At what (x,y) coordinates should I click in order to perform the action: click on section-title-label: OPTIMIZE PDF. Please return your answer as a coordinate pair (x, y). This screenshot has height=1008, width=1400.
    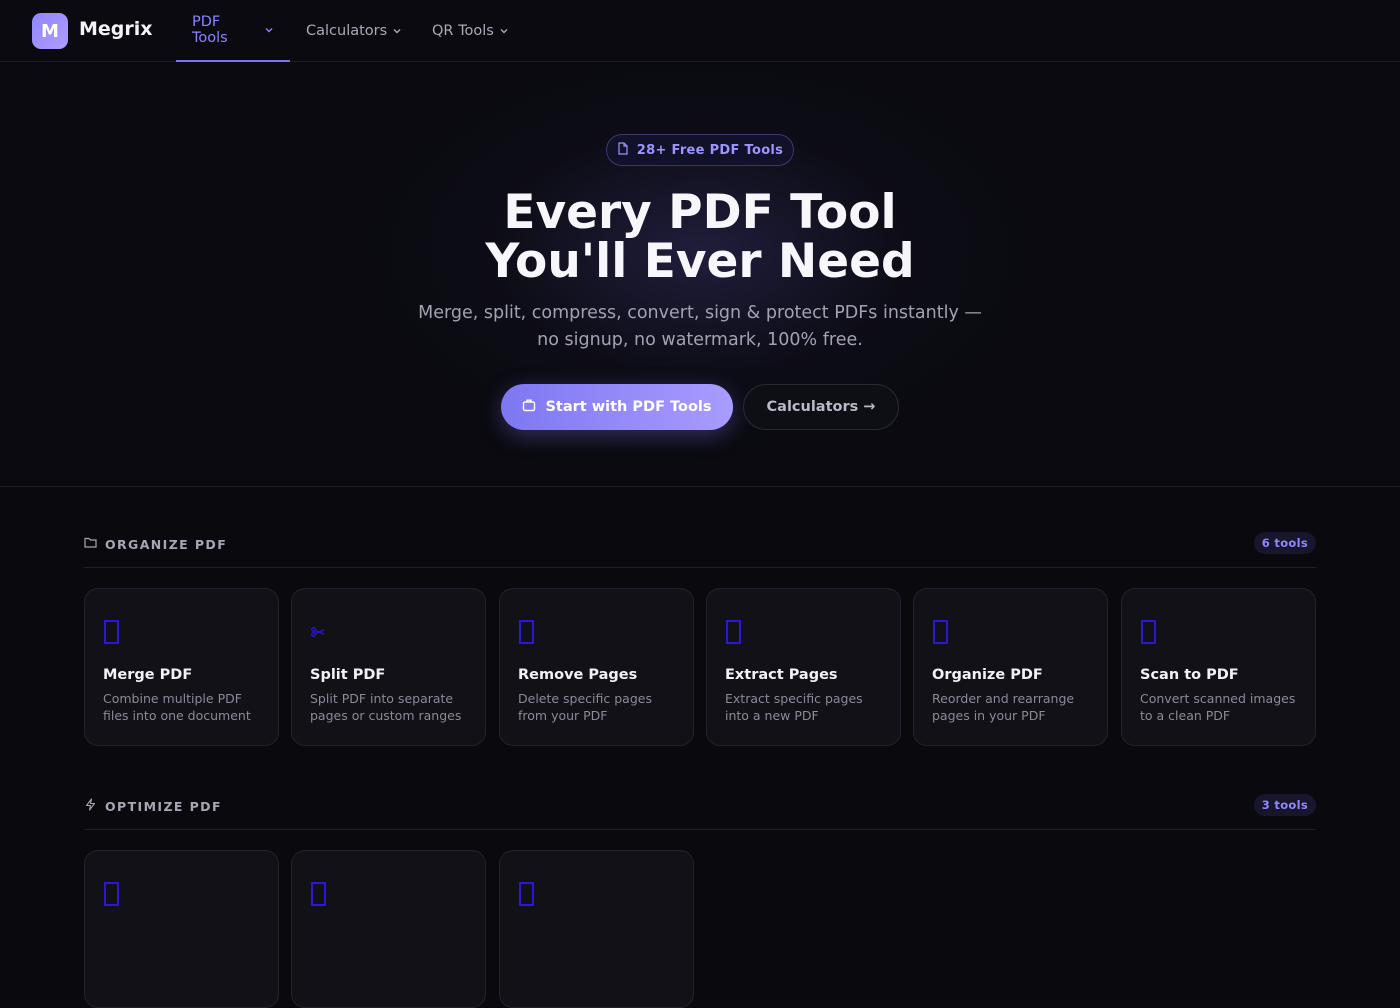
    Looking at the image, I should click on (163, 806).